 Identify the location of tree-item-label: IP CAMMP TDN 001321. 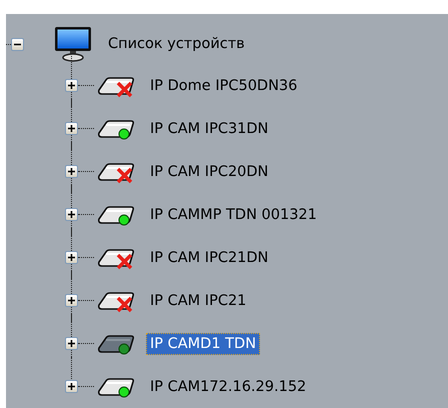
(233, 215).